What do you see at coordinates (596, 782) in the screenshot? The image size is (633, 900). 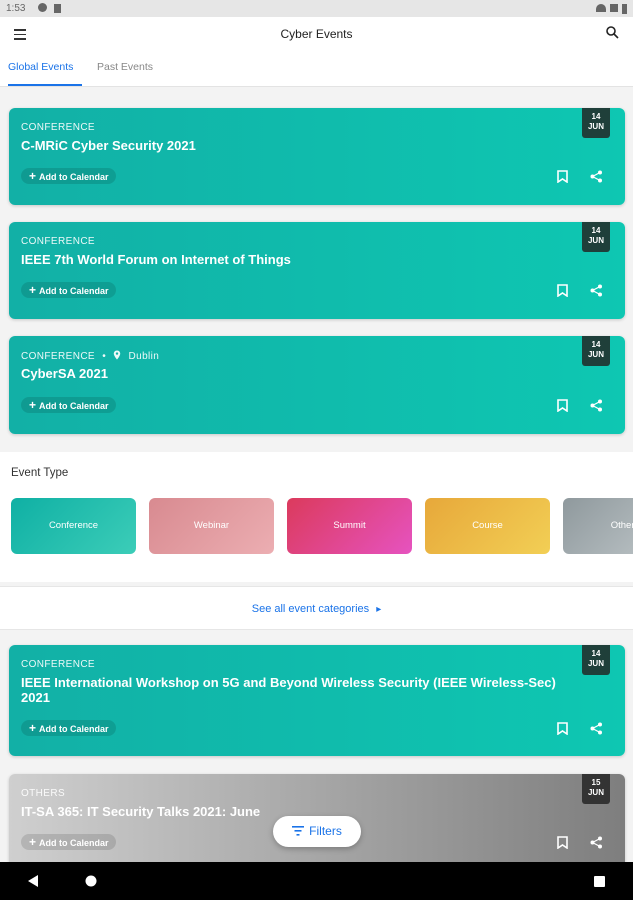 I see `date-day: 15` at bounding box center [596, 782].